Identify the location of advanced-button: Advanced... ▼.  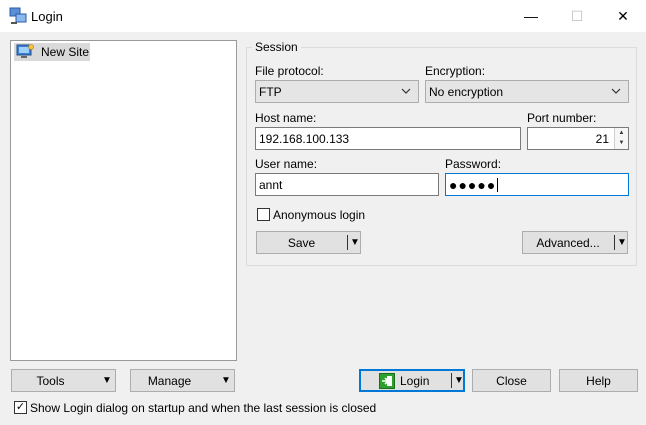
(575, 242).